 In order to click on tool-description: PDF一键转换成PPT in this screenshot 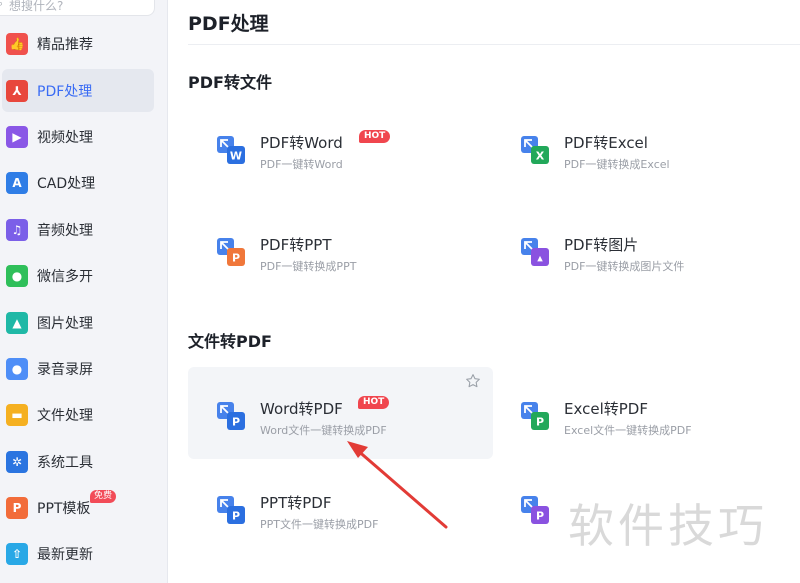, I will do `click(308, 266)`.